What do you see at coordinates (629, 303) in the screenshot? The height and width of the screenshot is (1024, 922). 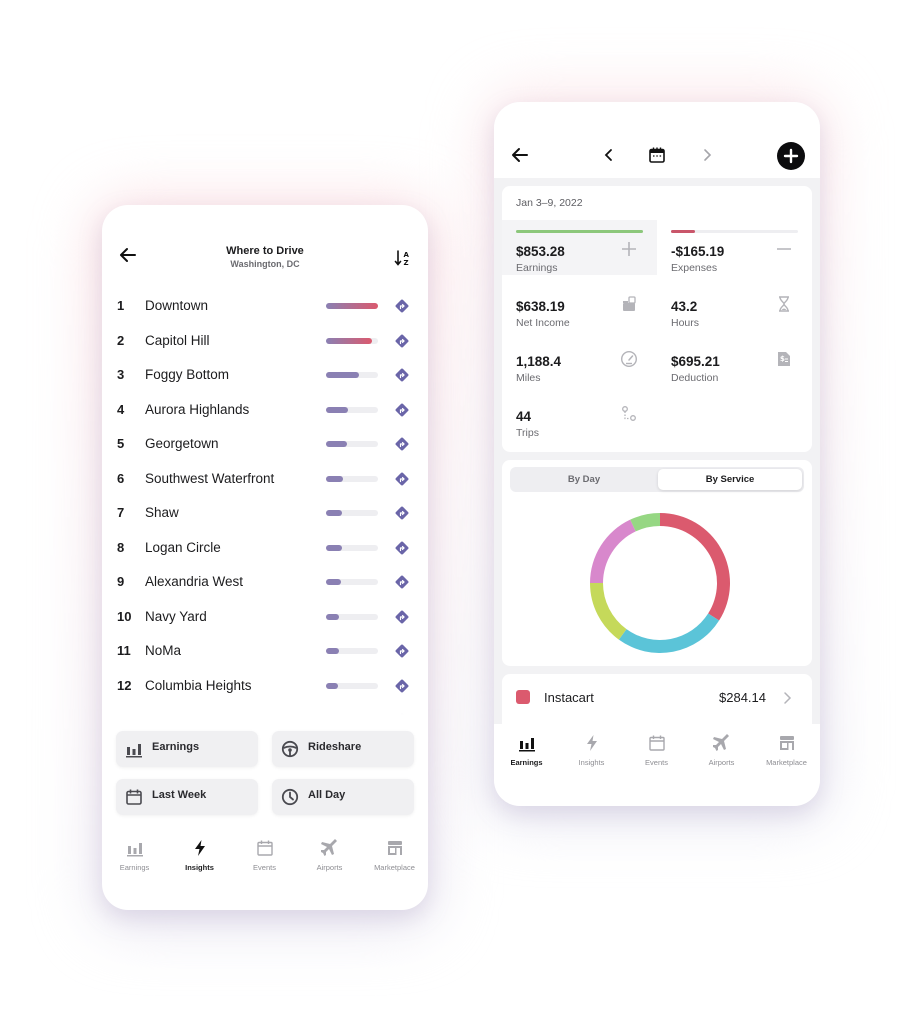 I see `cash-register-icon` at bounding box center [629, 303].